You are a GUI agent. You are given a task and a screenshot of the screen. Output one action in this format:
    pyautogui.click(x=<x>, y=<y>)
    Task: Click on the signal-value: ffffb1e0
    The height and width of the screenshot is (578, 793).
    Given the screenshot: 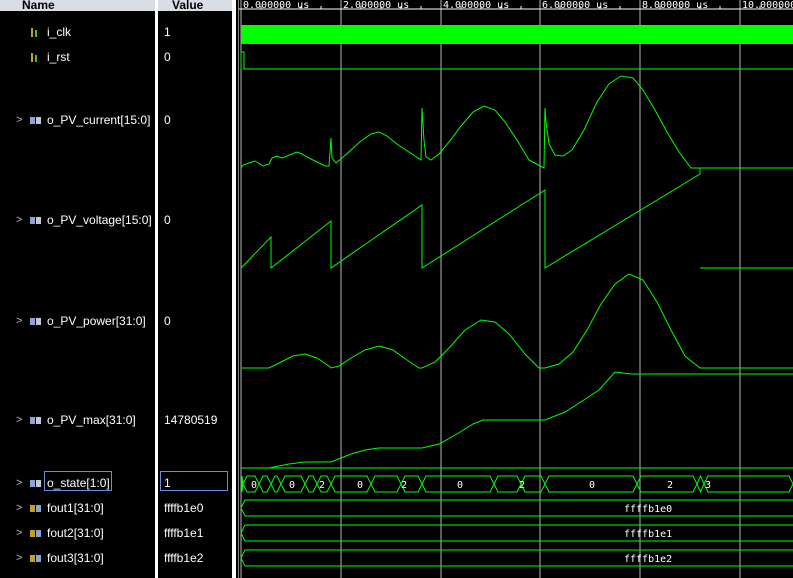 What is the action you would take?
    pyautogui.click(x=184, y=508)
    